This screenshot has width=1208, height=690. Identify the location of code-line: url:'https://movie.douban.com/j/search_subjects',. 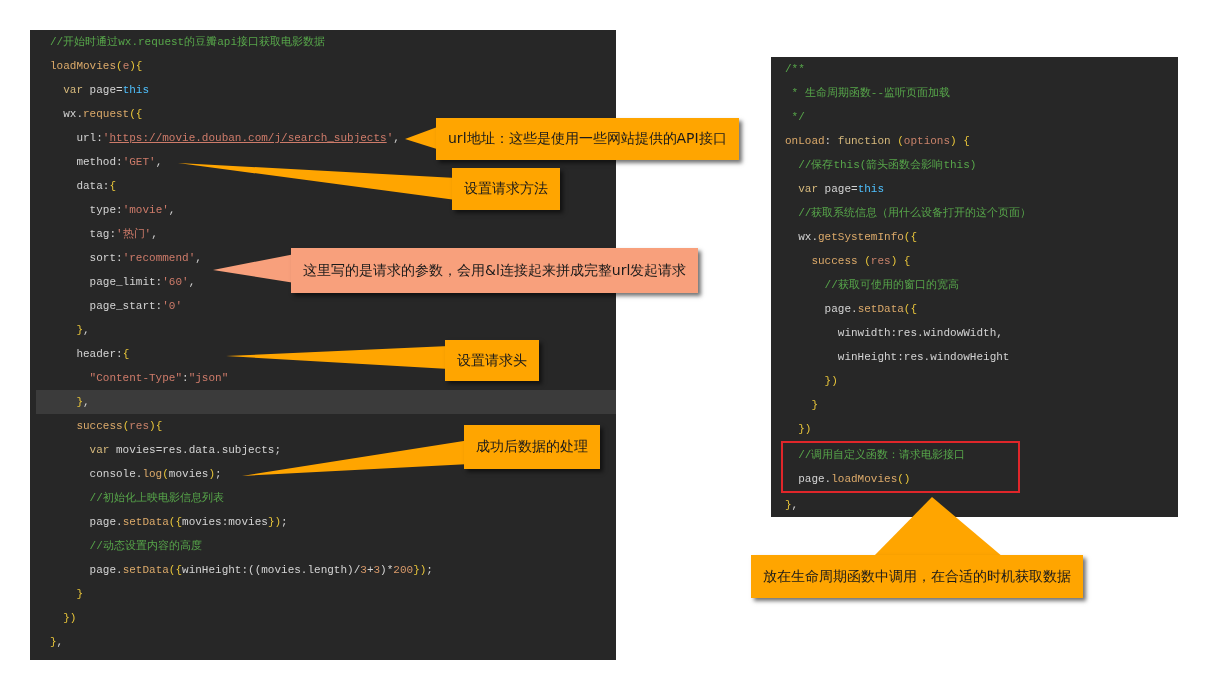
(237, 138).